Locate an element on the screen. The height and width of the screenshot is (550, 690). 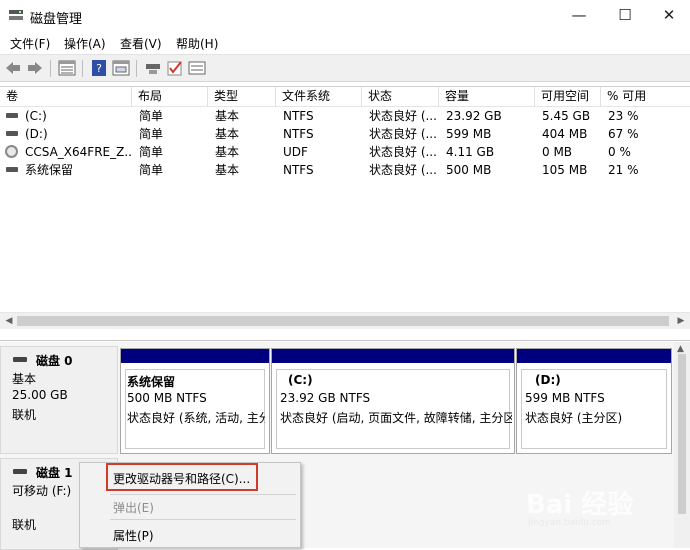
scroll-left-icon: ◀ is located at coordinates (9, 321).